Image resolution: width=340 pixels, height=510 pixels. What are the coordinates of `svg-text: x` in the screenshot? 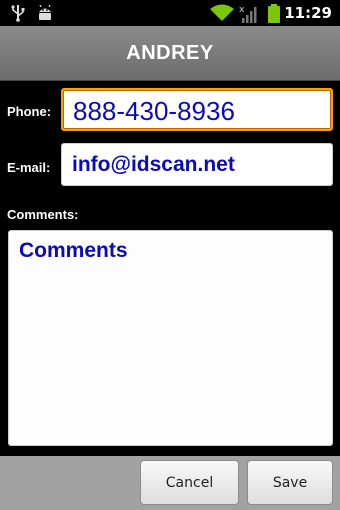 It's located at (242, 10).